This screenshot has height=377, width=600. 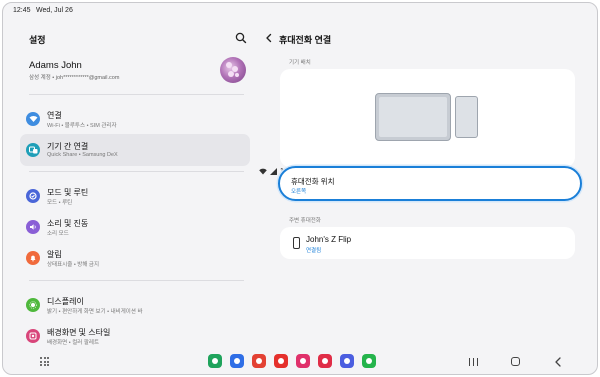 What do you see at coordinates (329, 239) in the screenshot?
I see `nearby-phone-name: John's Z Flip` at bounding box center [329, 239].